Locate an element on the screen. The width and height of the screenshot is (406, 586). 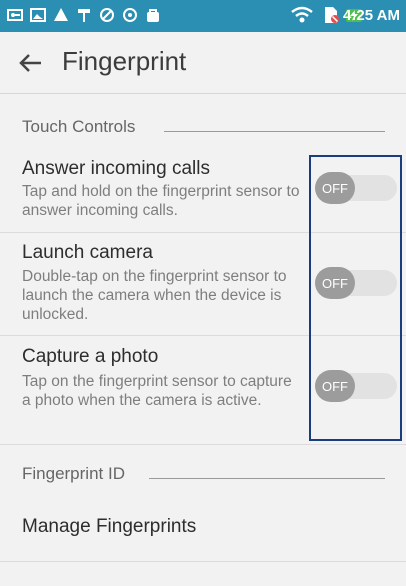
section-header-touch-controls: Touch Controls is located at coordinates (79, 126).